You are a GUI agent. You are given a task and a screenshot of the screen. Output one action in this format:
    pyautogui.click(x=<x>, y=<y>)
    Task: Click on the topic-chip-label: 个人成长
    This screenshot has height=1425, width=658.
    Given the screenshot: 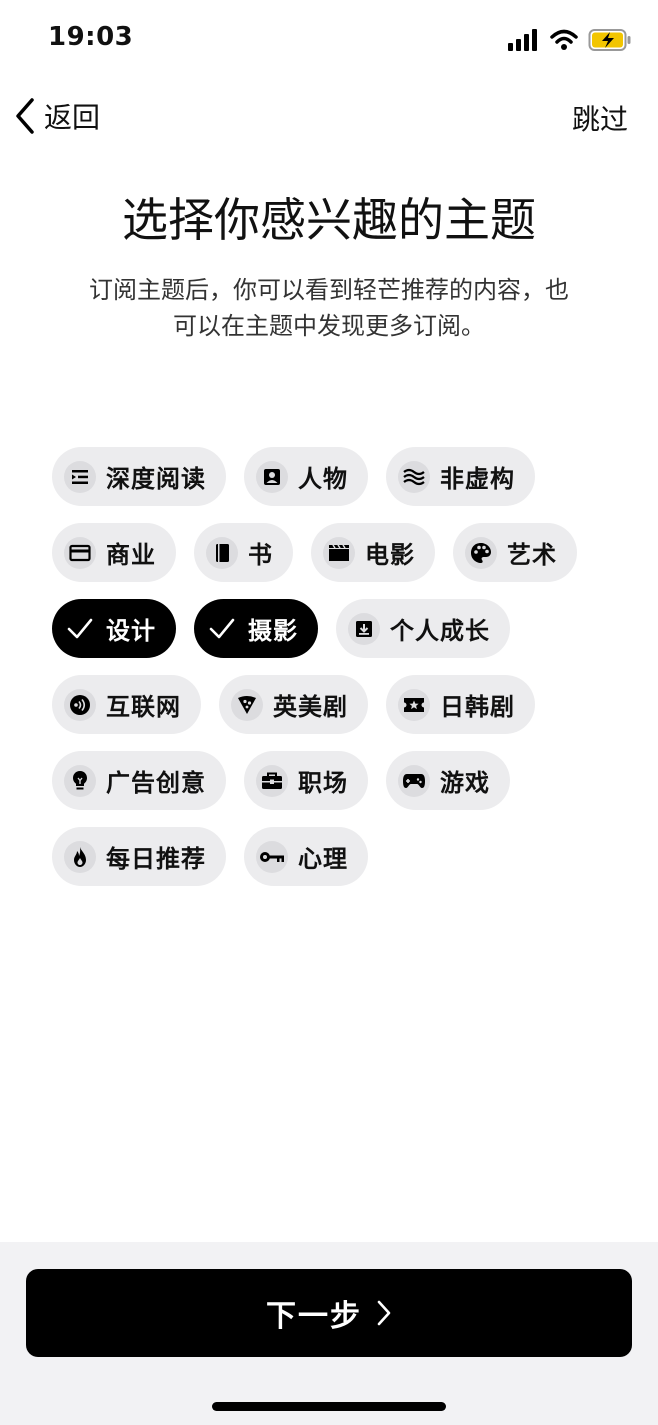 What is the action you would take?
    pyautogui.click(x=440, y=631)
    